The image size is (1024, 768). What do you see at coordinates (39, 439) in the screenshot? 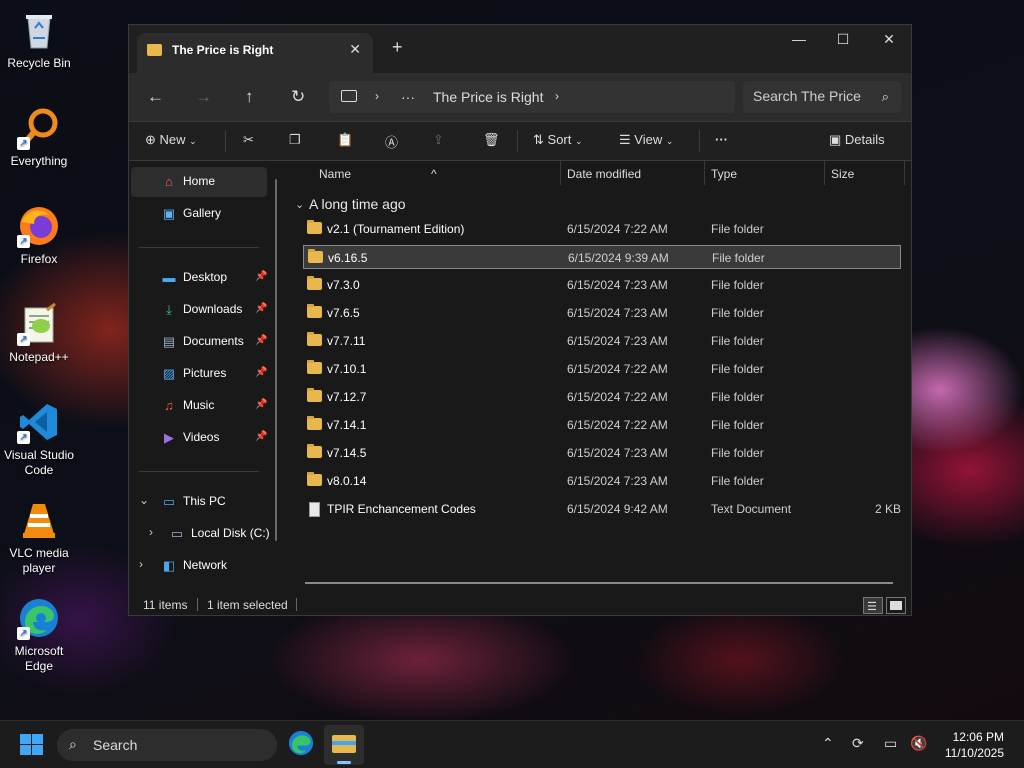
I see `desktop-icon-vscode: ↗ Visual Studio Code` at bounding box center [39, 439].